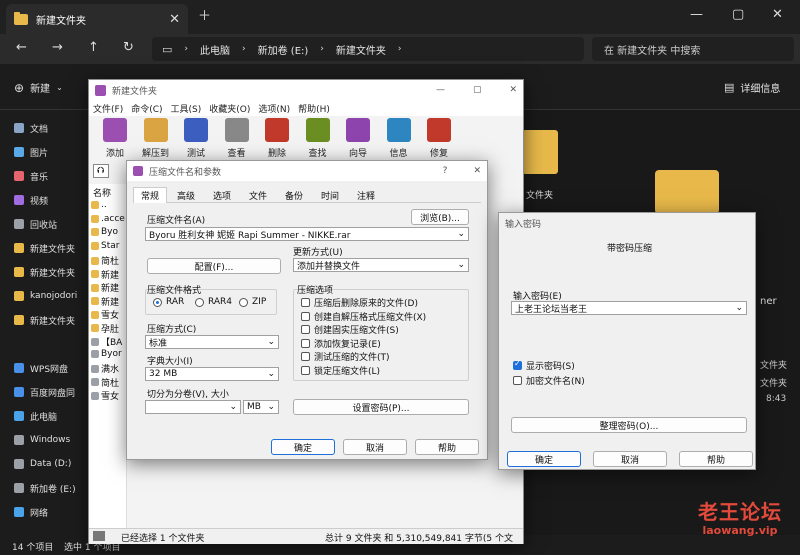  I want to click on show-password-checkbox: 显示密码(S), so click(544, 365).